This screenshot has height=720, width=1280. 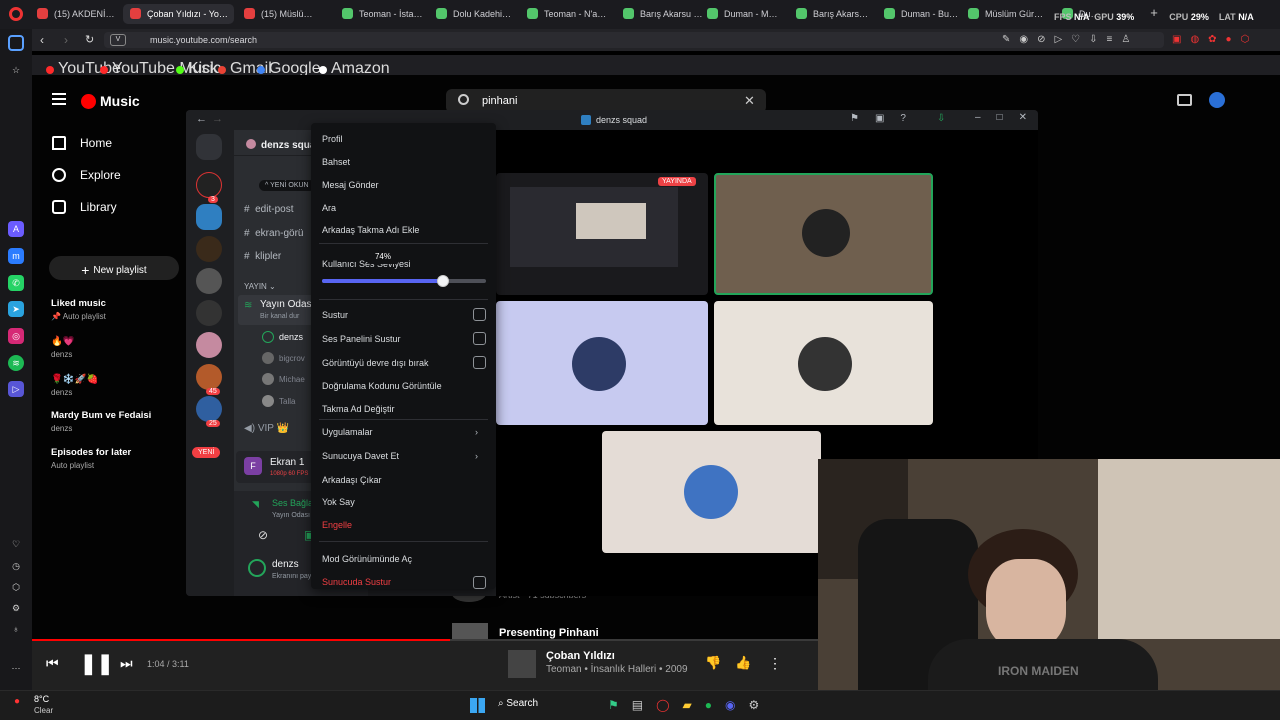 I want to click on windows-start-icon, so click(x=477, y=705).